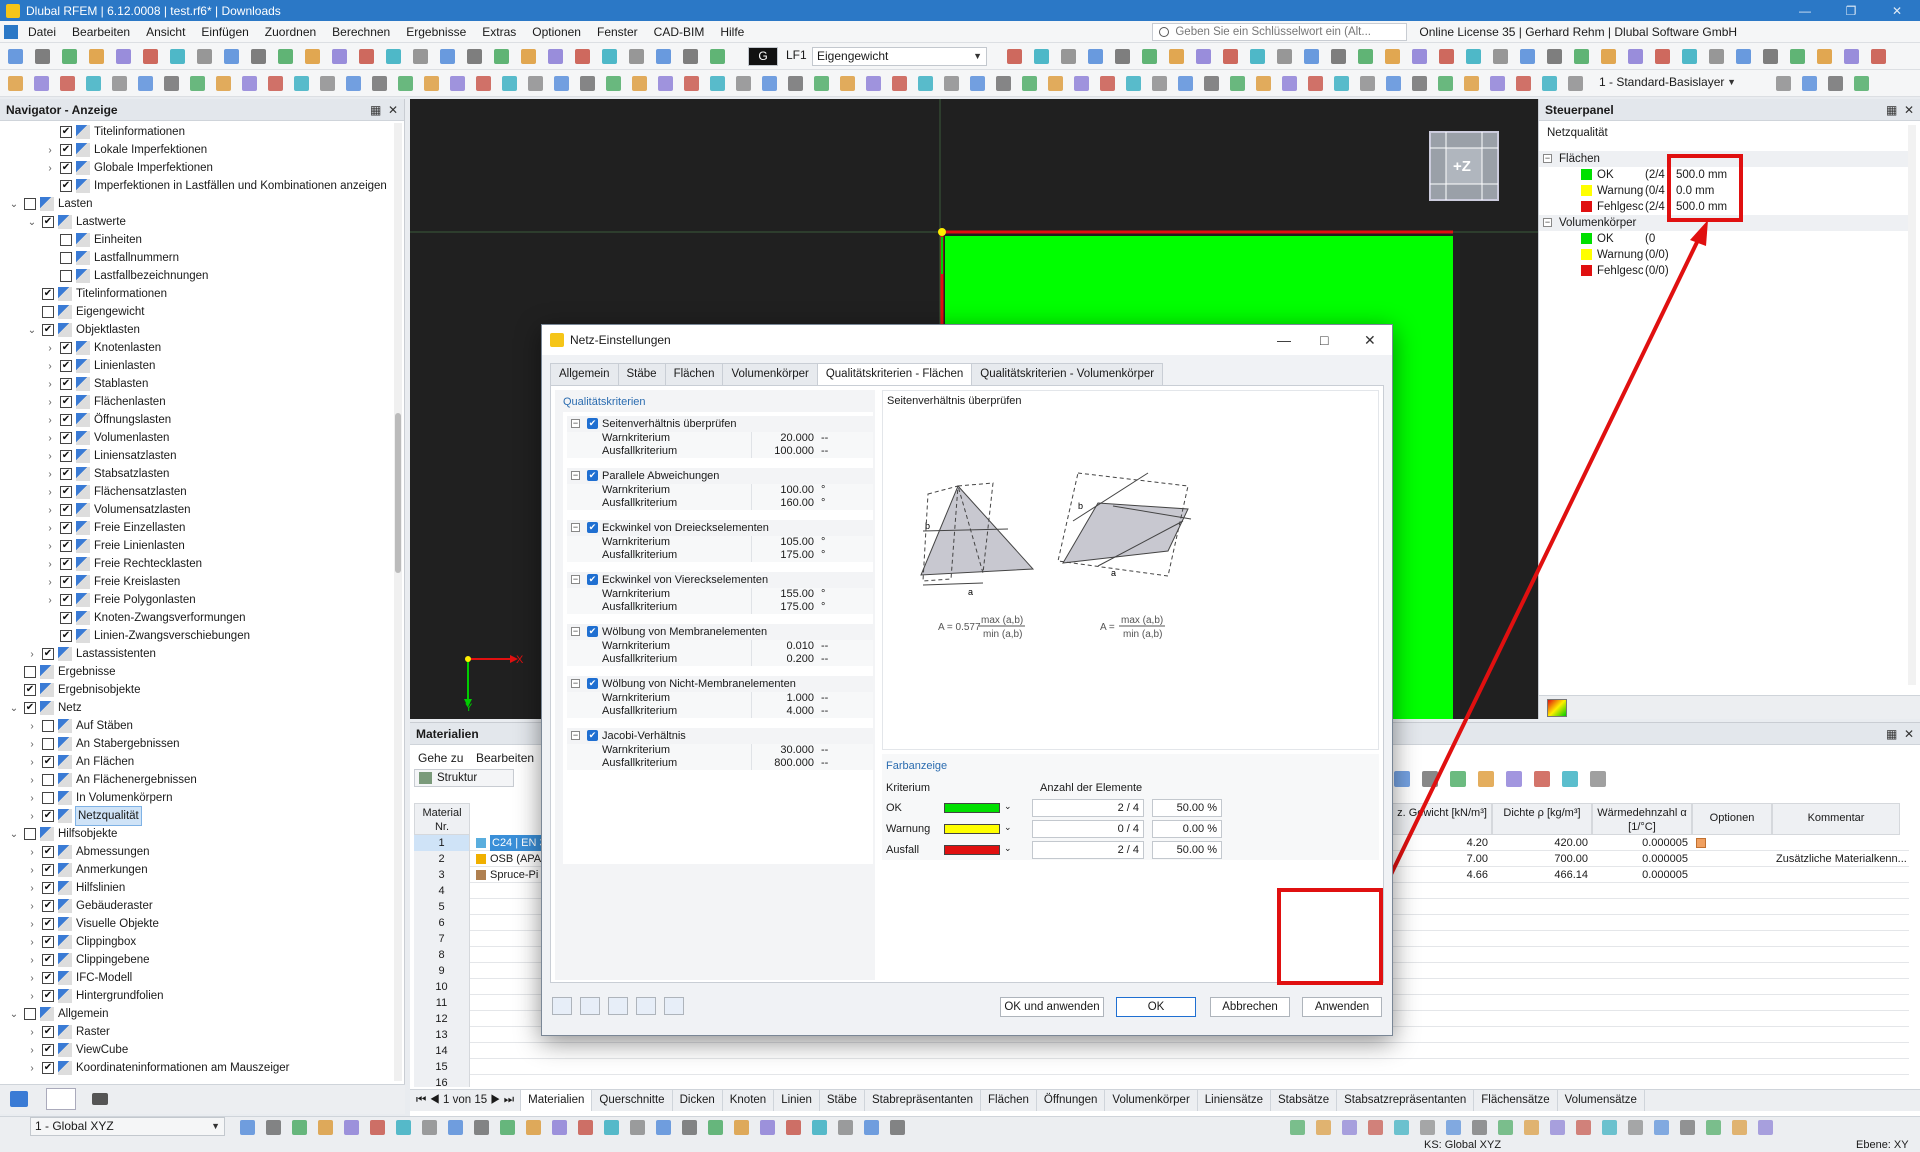 This screenshot has height=1152, width=1920. I want to click on nav-tree-item: › An Stabergebnissen, so click(196, 744).